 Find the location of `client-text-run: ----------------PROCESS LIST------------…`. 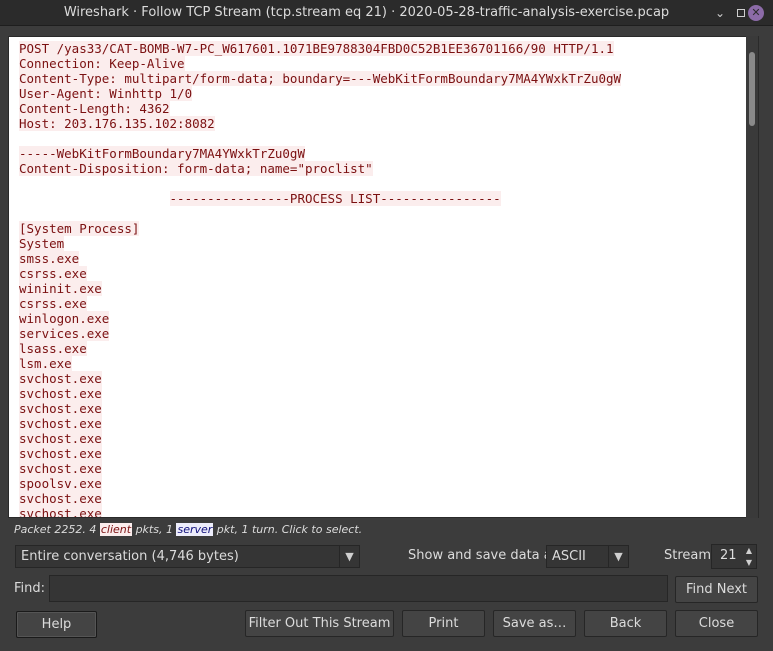

client-text-run: ----------------PROCESS LIST------------… is located at coordinates (335, 198).